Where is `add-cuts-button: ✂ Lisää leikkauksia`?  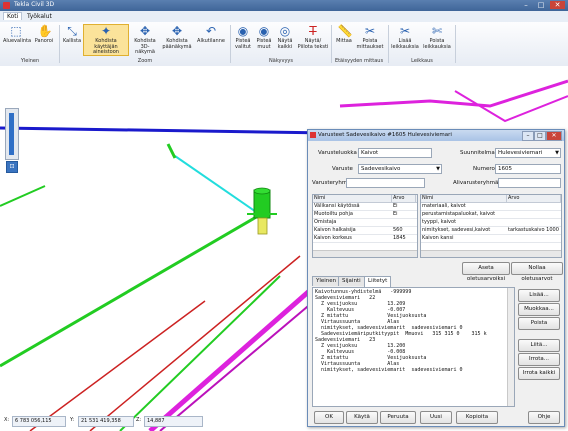
add-cuts-button: ✂ Lisää leikkauksia is located at coordinates (405, 37).